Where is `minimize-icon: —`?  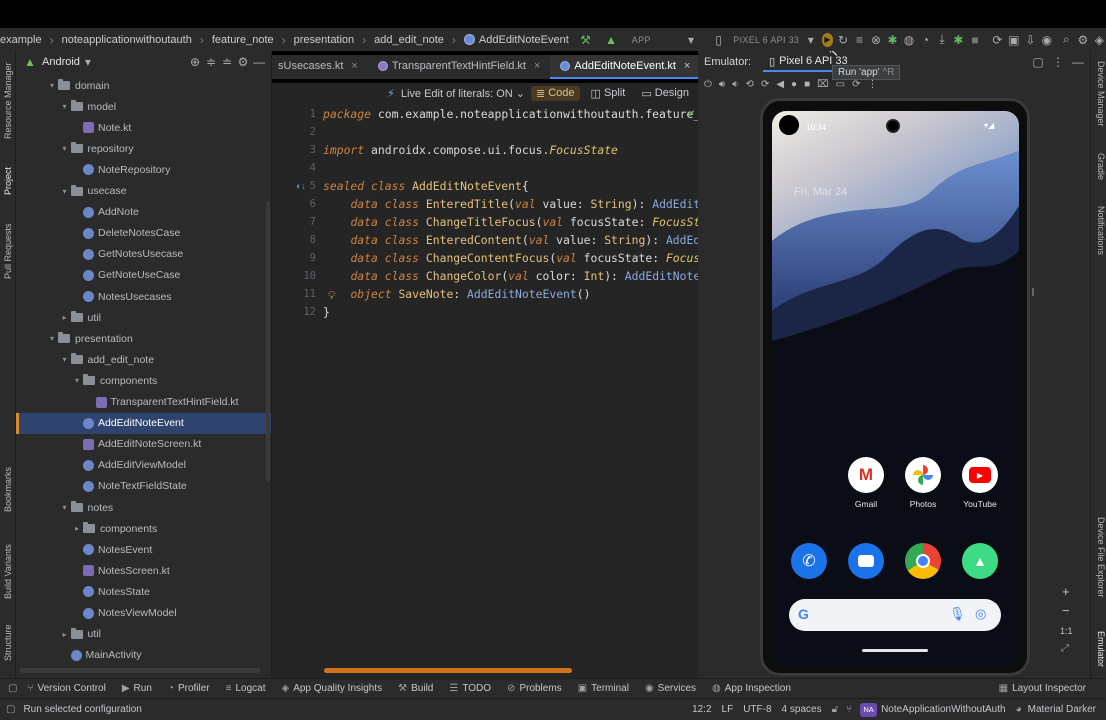
minimize-icon: — is located at coordinates (1078, 62).